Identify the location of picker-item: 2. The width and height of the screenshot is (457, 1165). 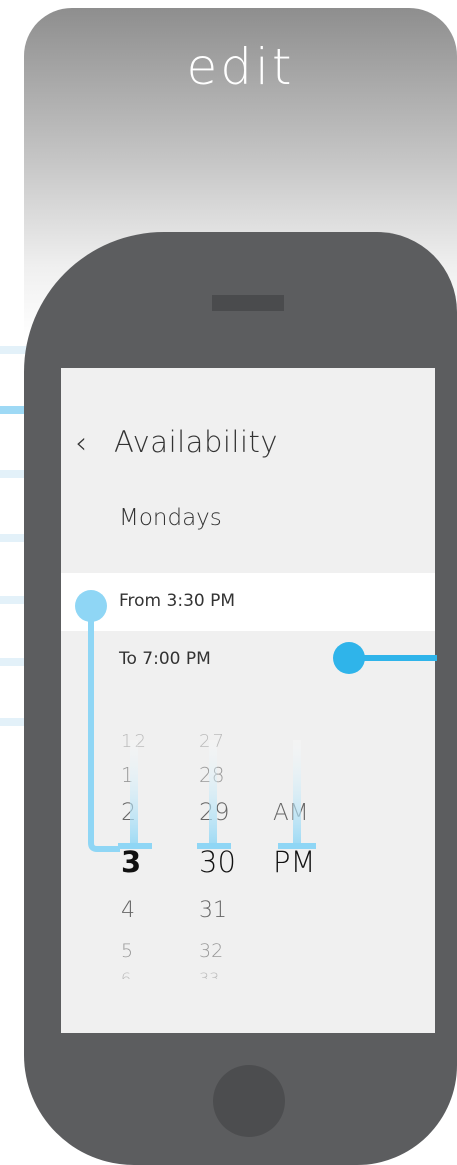
(128, 812).